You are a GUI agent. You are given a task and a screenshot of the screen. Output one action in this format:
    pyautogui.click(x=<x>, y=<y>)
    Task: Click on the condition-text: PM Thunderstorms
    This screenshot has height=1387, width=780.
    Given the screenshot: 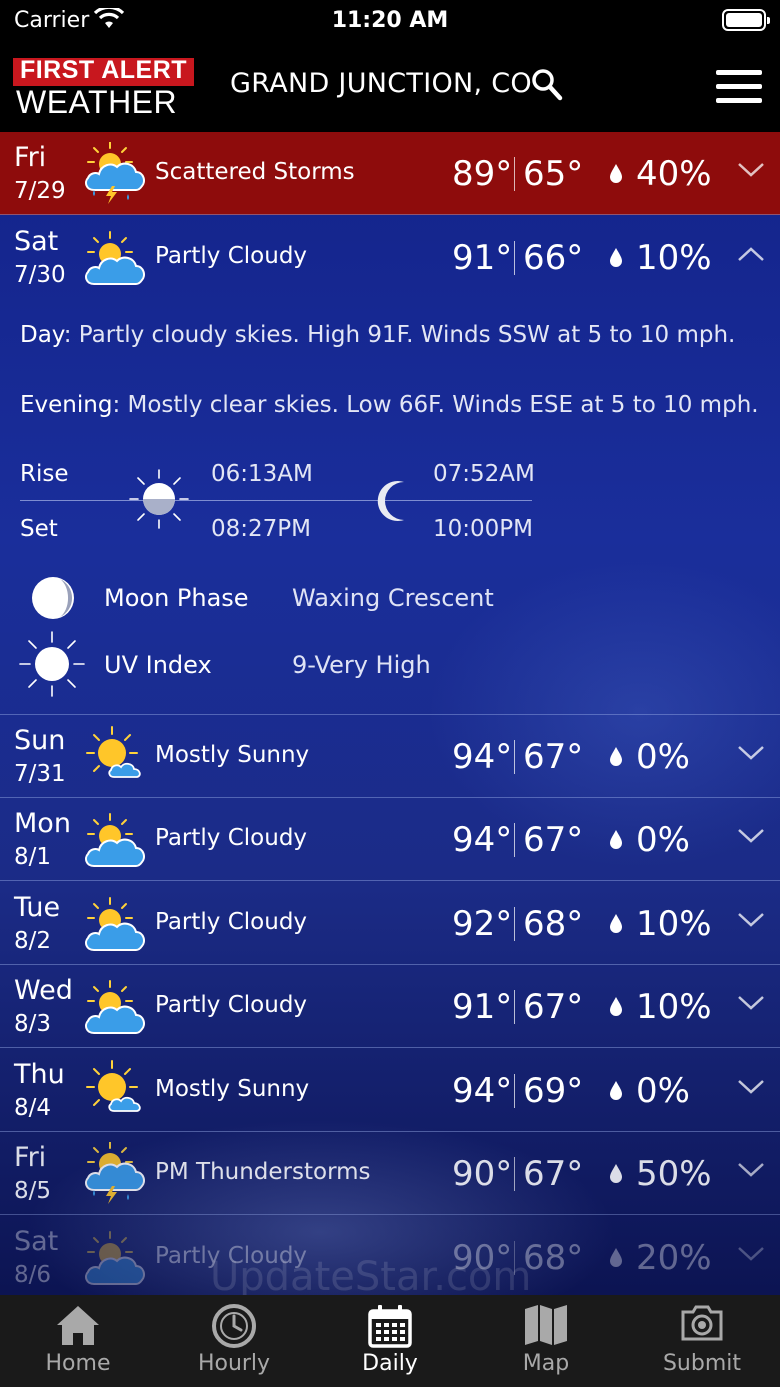 What is the action you would take?
    pyautogui.click(x=263, y=1172)
    